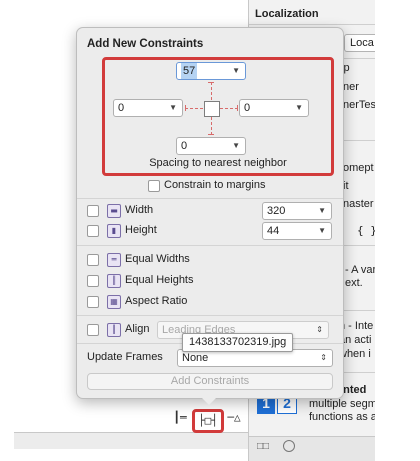  What do you see at coordinates (287, 14) in the screenshot?
I see `localization-heading: Localization` at bounding box center [287, 14].